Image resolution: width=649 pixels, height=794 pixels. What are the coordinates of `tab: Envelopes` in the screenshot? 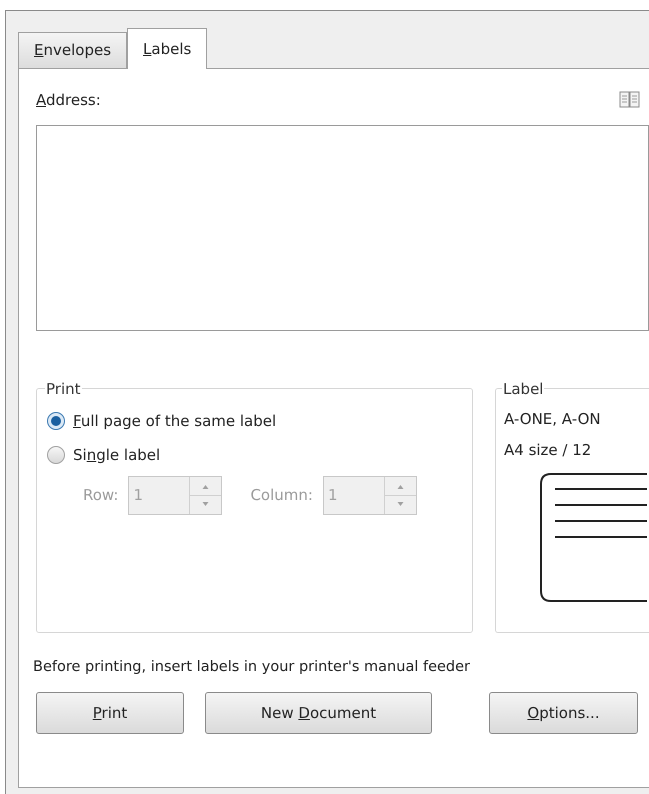 It's located at (73, 50).